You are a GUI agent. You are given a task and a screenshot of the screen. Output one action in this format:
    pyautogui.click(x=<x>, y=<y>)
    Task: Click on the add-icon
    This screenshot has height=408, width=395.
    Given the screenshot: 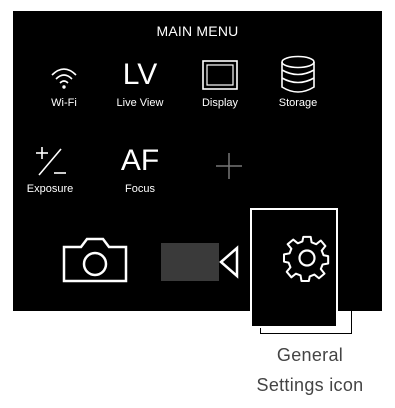 What is the action you would take?
    pyautogui.click(x=229, y=173)
    